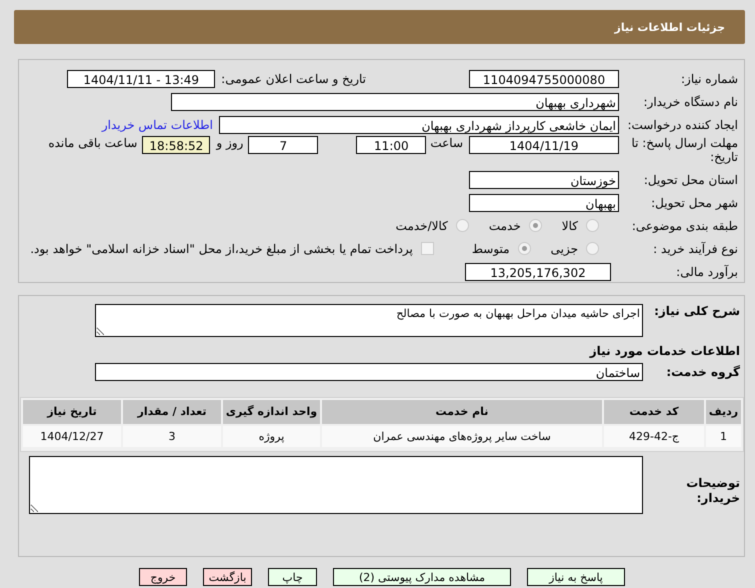  What do you see at coordinates (422, 577) in the screenshot?
I see `action-button: مشاهده مدارک پیوستی (2)` at bounding box center [422, 577].